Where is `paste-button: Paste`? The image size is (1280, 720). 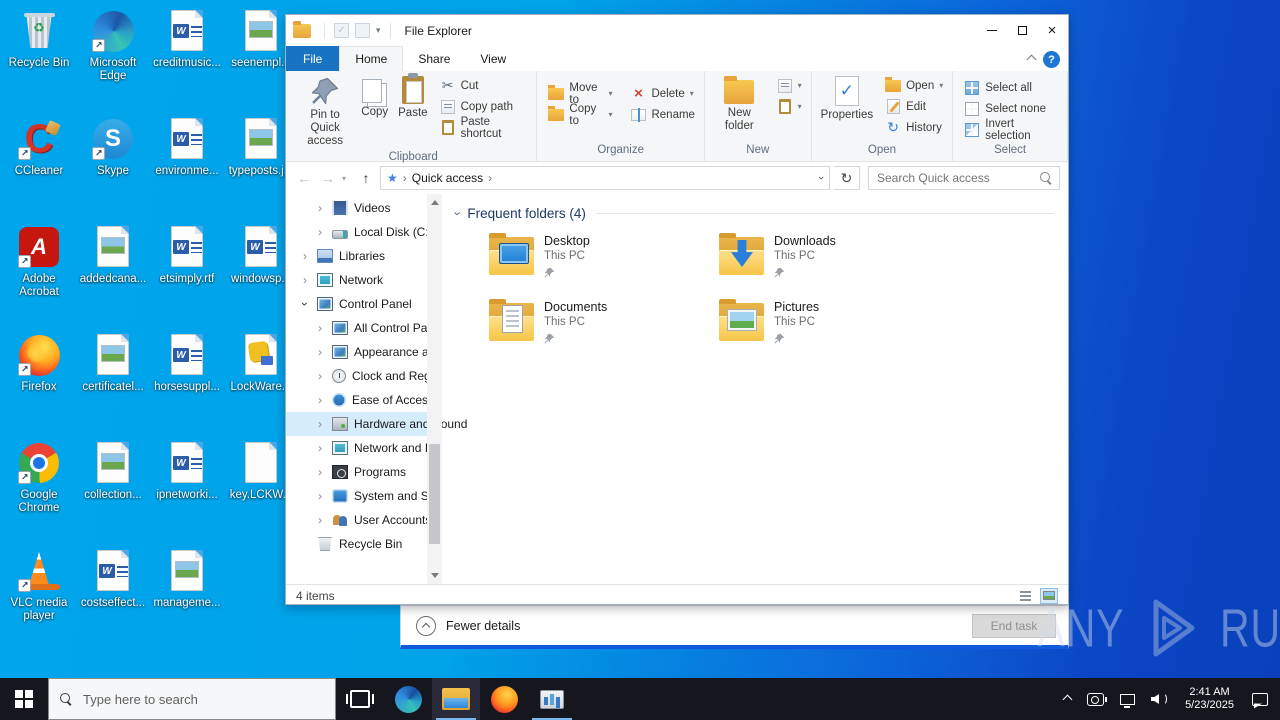 paste-button: Paste is located at coordinates (412, 98).